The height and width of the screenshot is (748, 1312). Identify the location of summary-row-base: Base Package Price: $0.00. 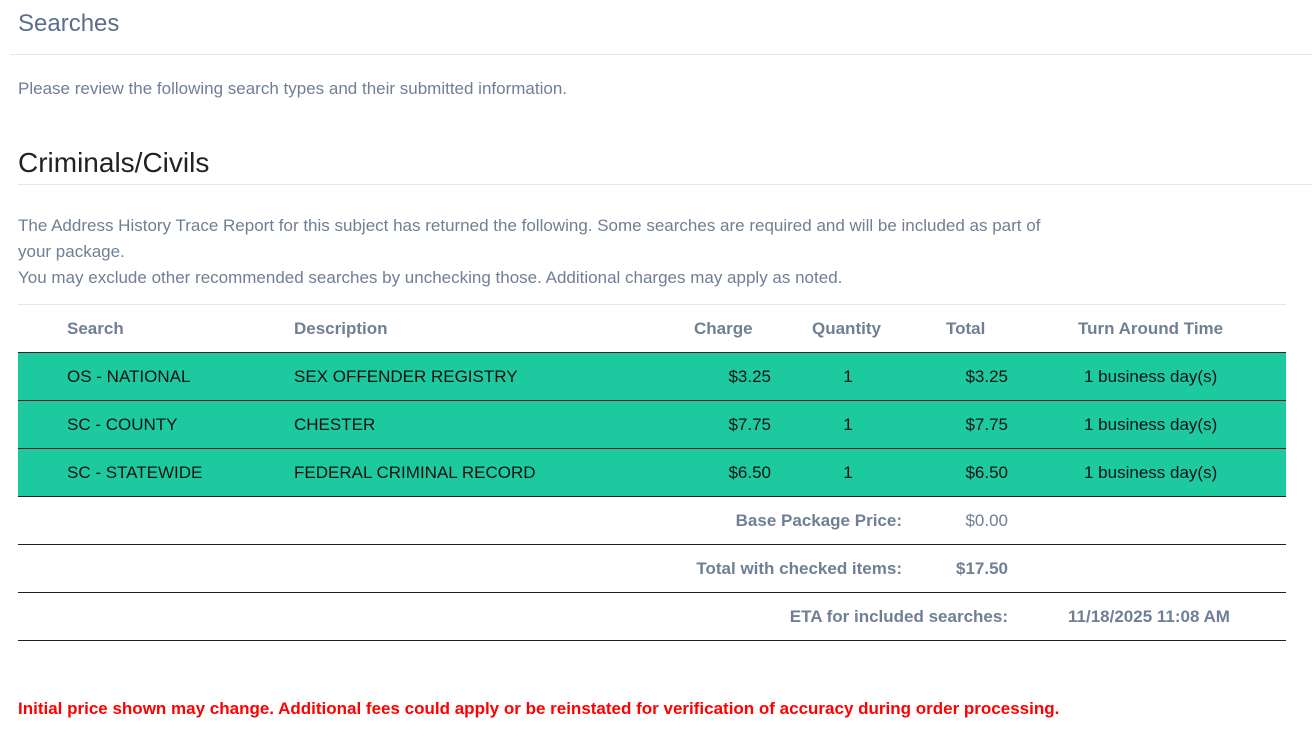
(652, 521).